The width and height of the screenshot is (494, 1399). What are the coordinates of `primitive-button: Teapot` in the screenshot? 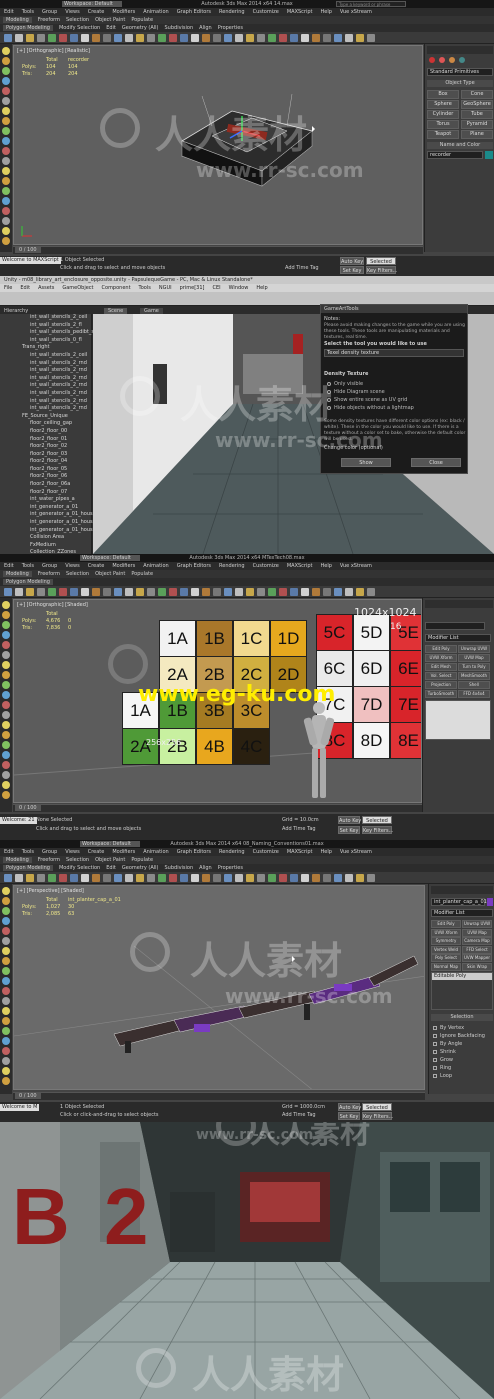 It's located at (443, 134).